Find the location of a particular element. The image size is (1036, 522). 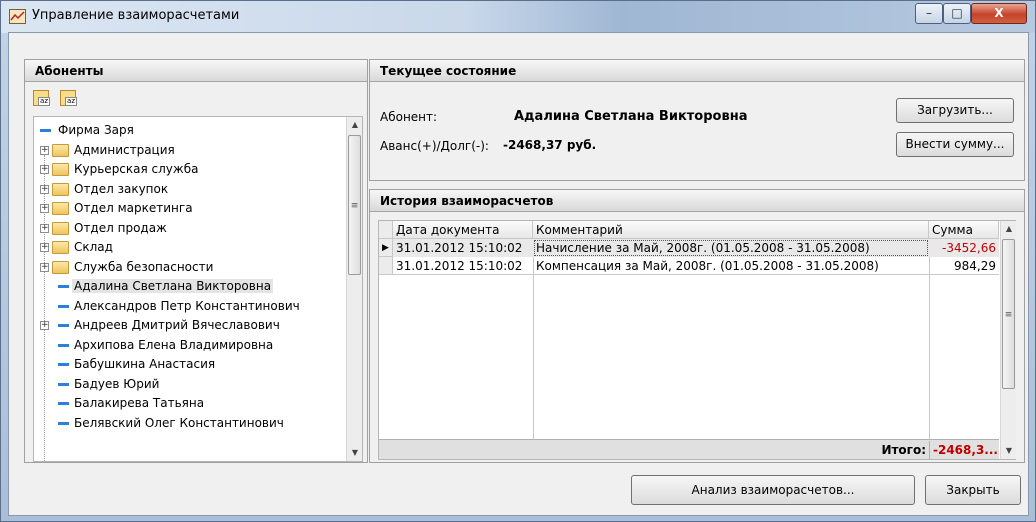

tree-item: Бабушкина Анастасия is located at coordinates (192, 364).